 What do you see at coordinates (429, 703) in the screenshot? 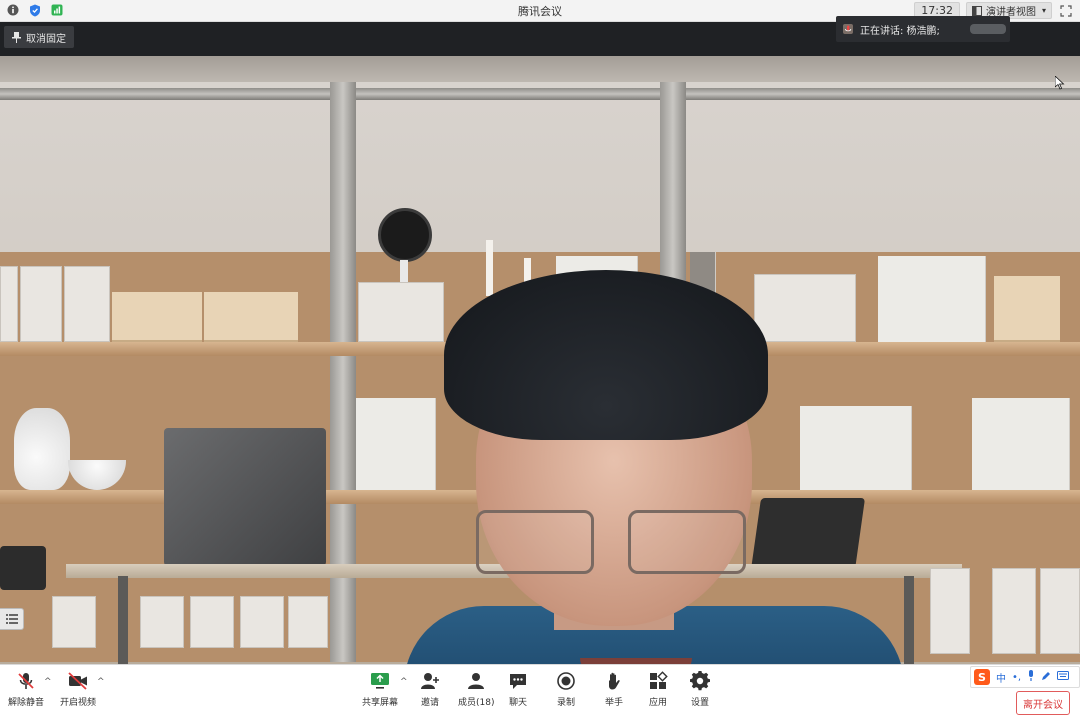
I see `invite-label: 邀请` at bounding box center [429, 703].